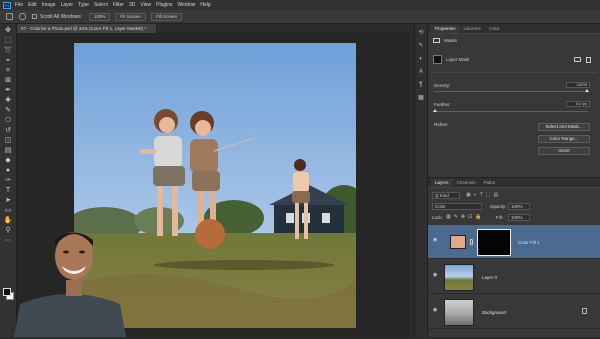  I want to click on hand-tool-icon, so click(22, 16).